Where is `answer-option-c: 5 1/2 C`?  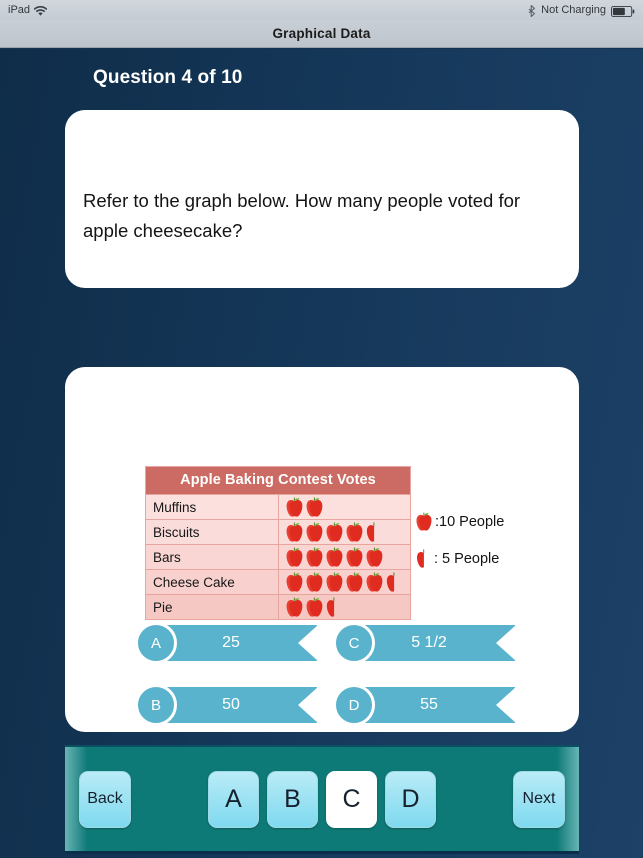 answer-option-c: 5 1/2 C is located at coordinates (424, 643).